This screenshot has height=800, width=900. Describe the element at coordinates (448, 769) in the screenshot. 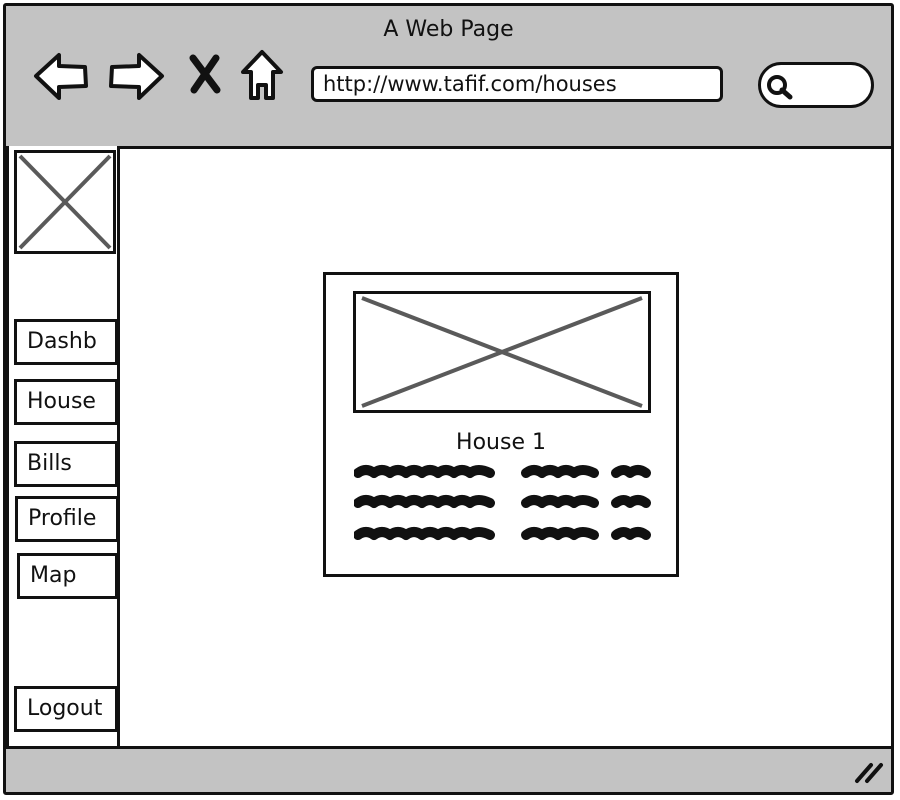

I see `status-bar` at that location.